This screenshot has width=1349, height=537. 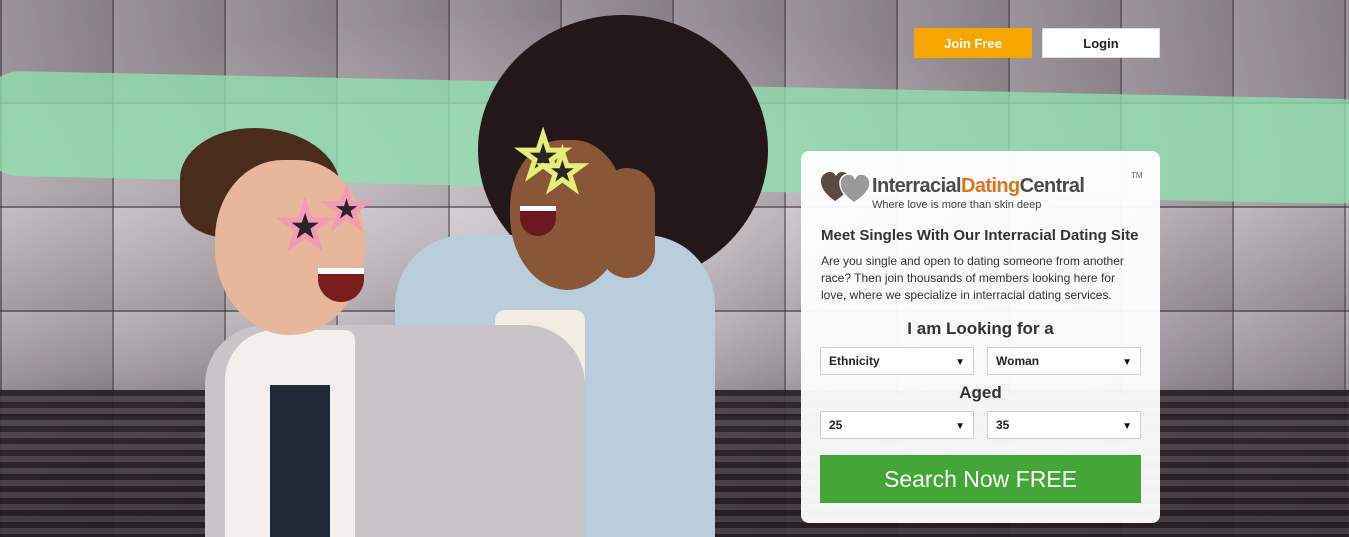 What do you see at coordinates (980, 479) in the screenshot?
I see `search-now-button: Search Now FREE` at bounding box center [980, 479].